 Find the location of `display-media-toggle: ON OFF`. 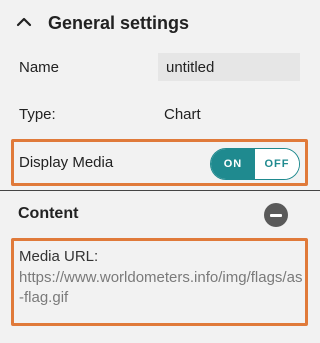

display-media-toggle: ON OFF is located at coordinates (255, 164).